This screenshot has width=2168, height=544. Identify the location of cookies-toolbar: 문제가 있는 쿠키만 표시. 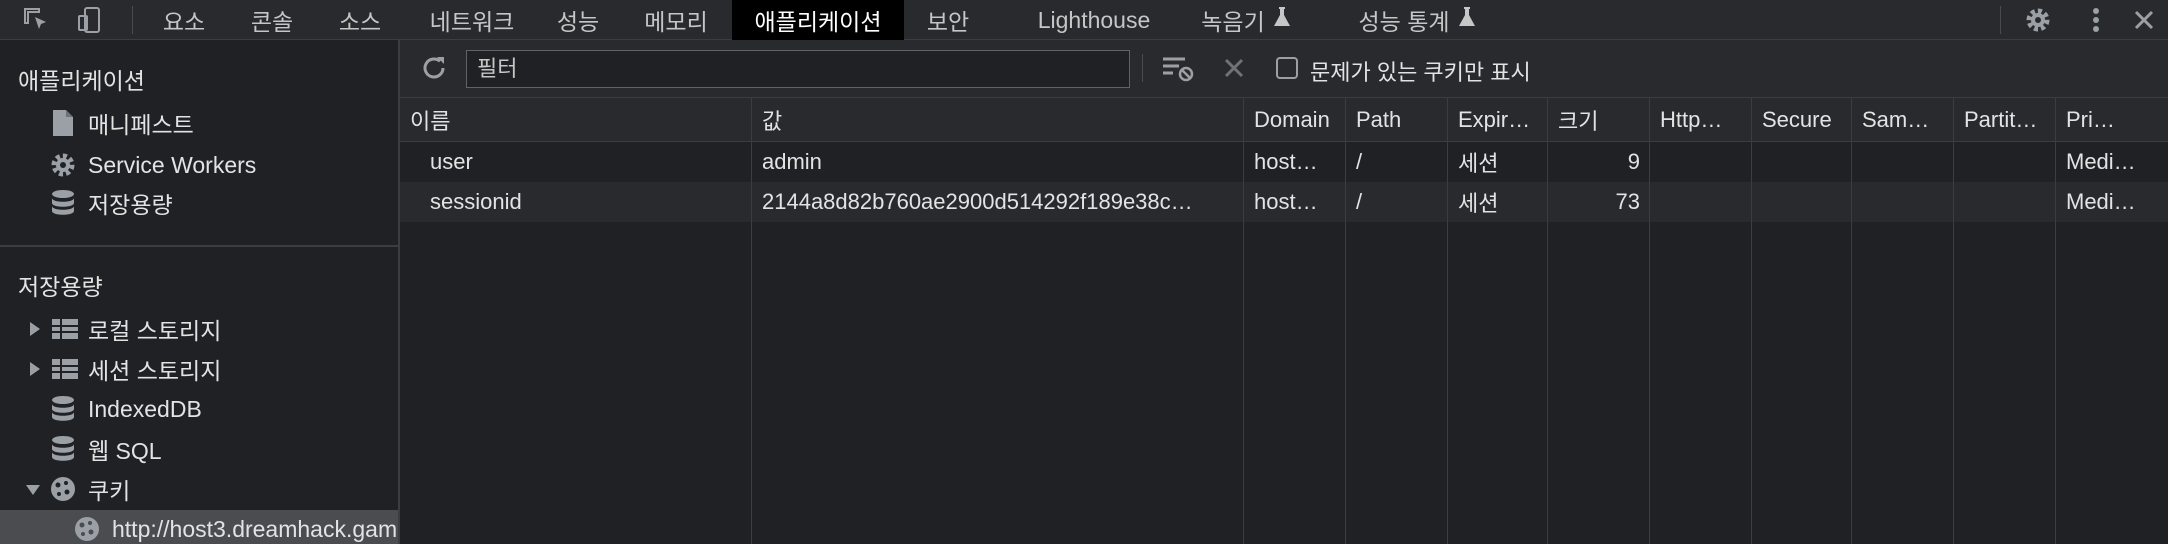
(1284, 69).